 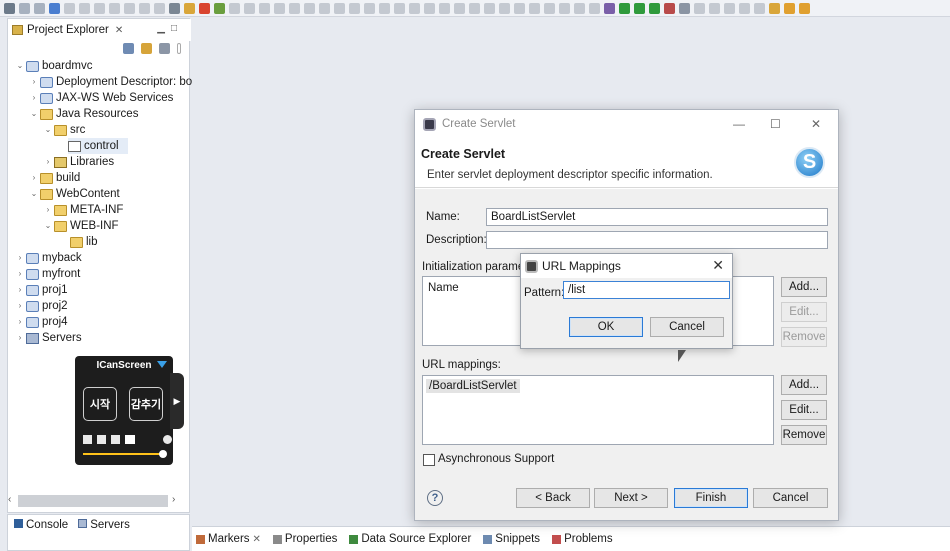 What do you see at coordinates (177, 28) in the screenshot?
I see `maximize-icon: □` at bounding box center [177, 28].